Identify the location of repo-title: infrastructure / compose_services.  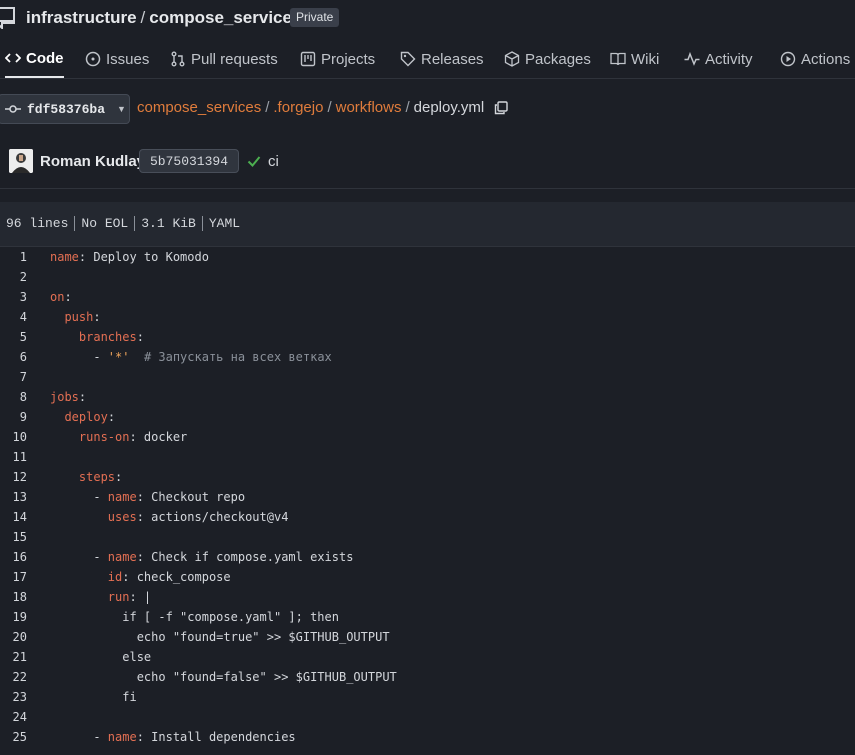
(163, 18).